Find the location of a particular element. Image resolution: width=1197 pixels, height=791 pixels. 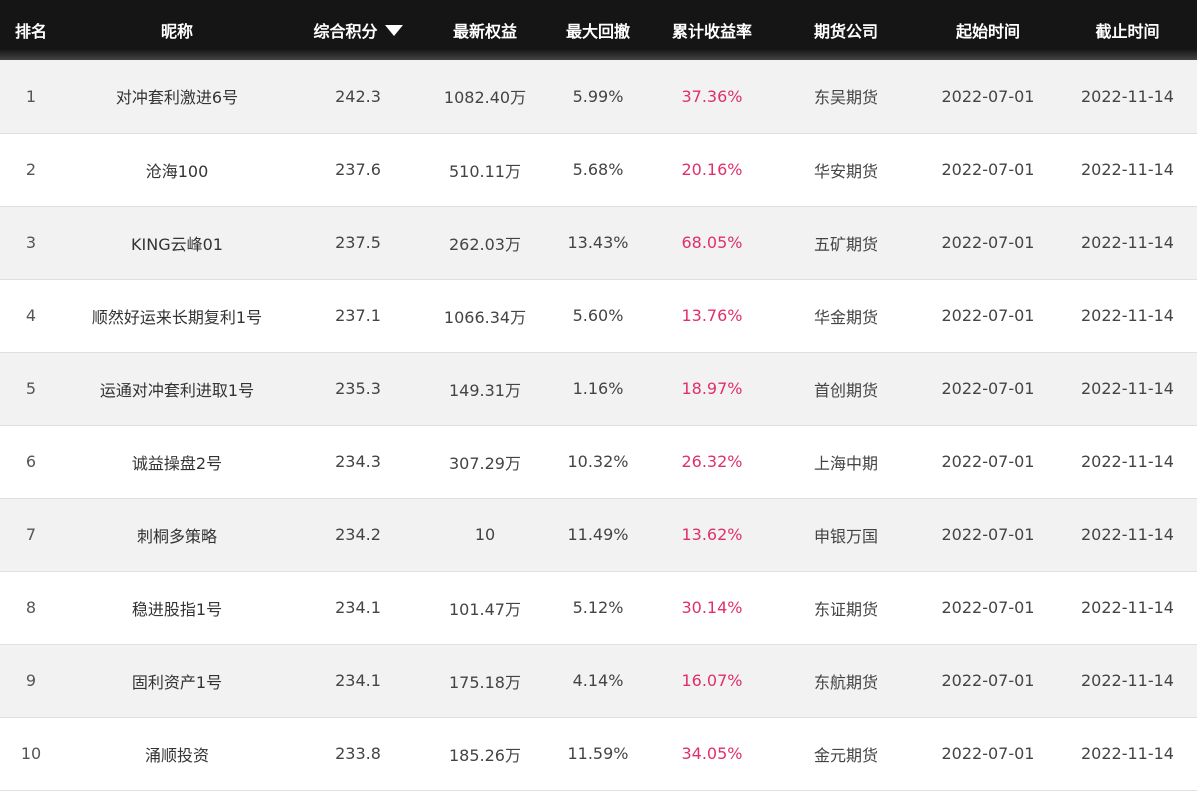

cell-rank: 5 is located at coordinates (31, 388).